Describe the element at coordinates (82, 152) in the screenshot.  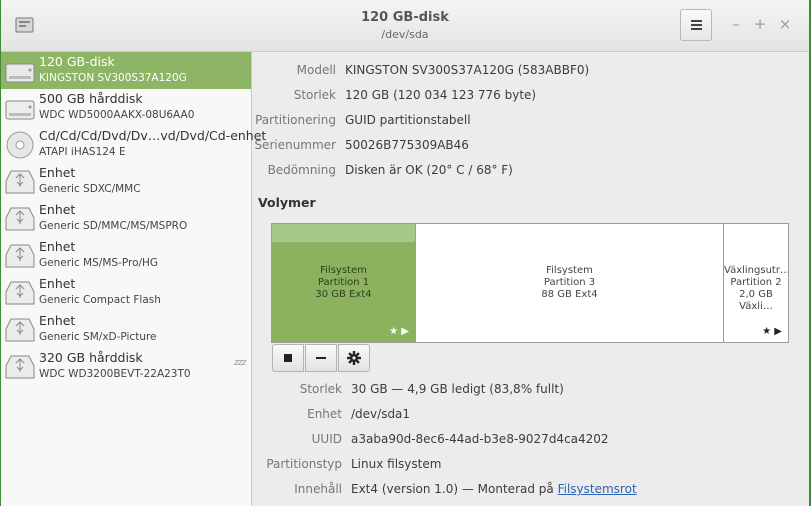
I see `device-detail: ATAPI iHAS124 E` at that location.